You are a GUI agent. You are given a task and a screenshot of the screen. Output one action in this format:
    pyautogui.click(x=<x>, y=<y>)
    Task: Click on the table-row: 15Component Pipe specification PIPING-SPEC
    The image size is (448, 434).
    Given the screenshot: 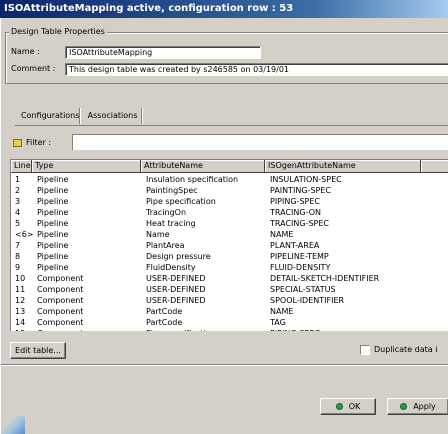 What is the action you would take?
    pyautogui.click(x=229, y=329)
    